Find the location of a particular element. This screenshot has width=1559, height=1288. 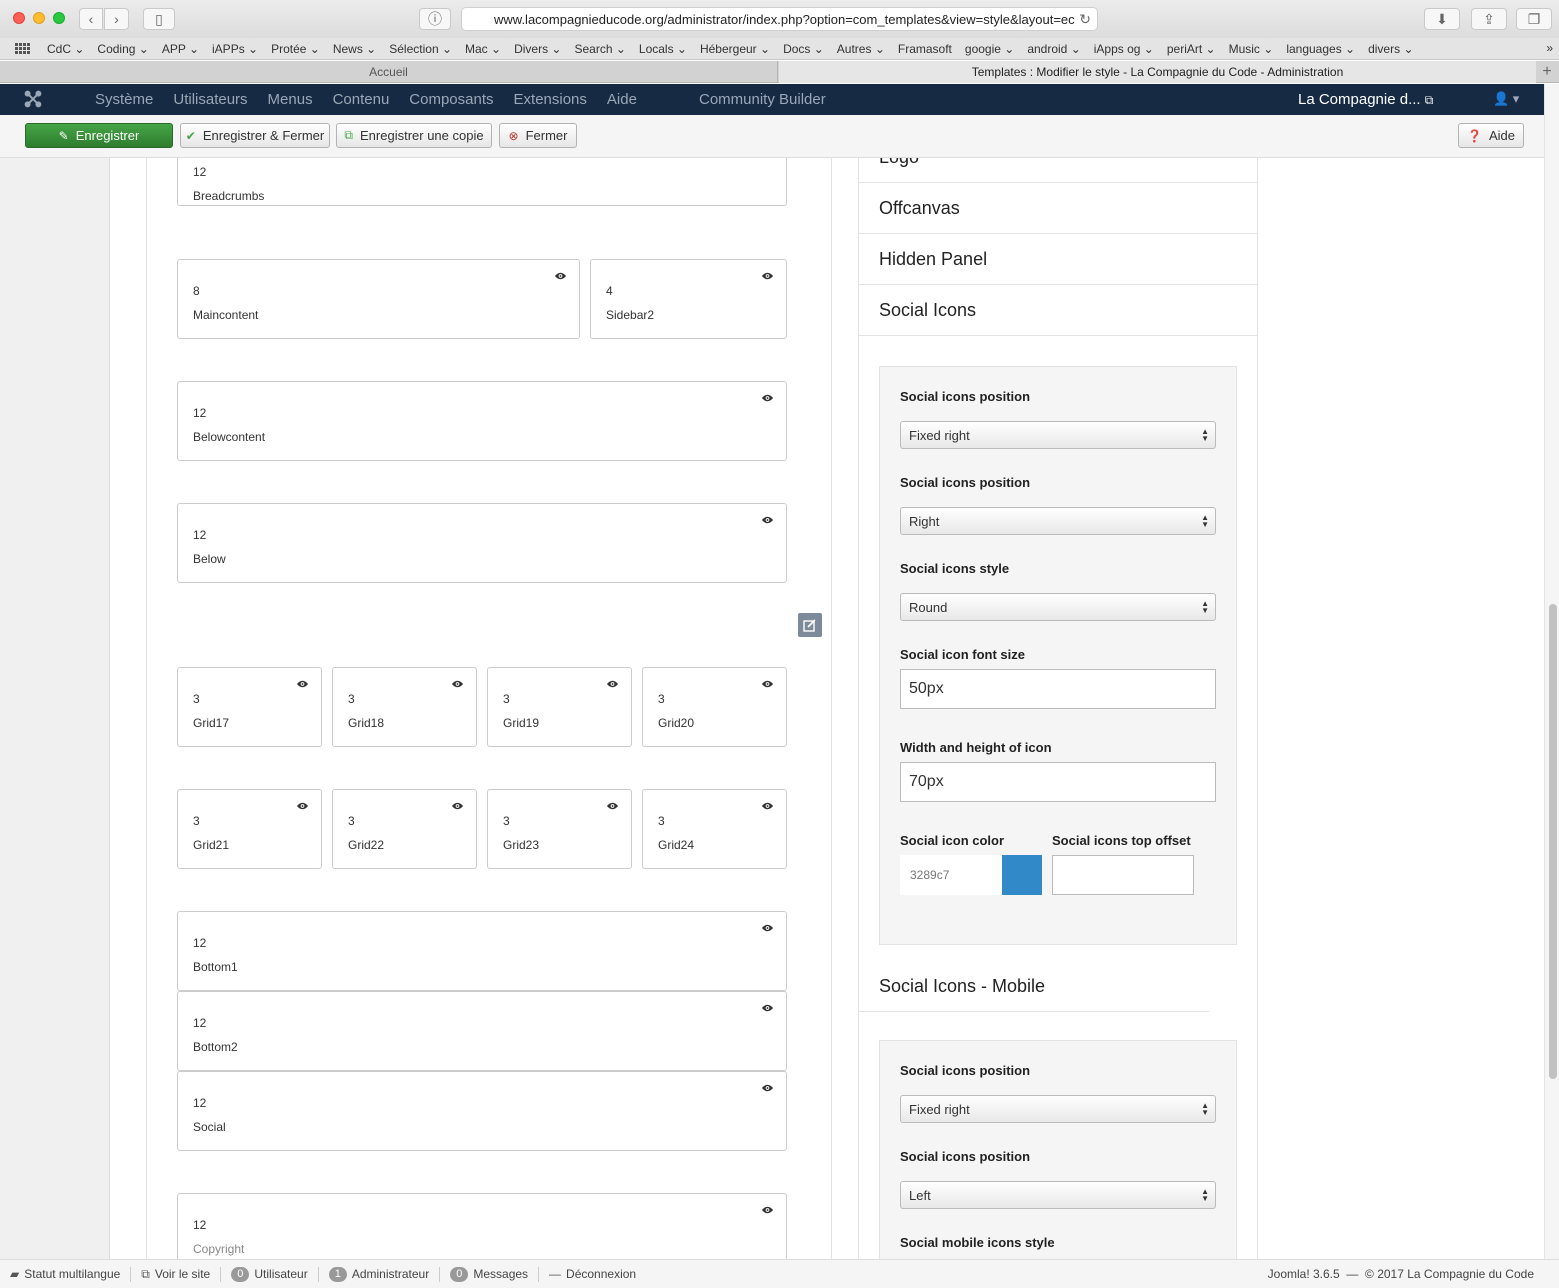

share-button: ⇪ is located at coordinates (1489, 19).